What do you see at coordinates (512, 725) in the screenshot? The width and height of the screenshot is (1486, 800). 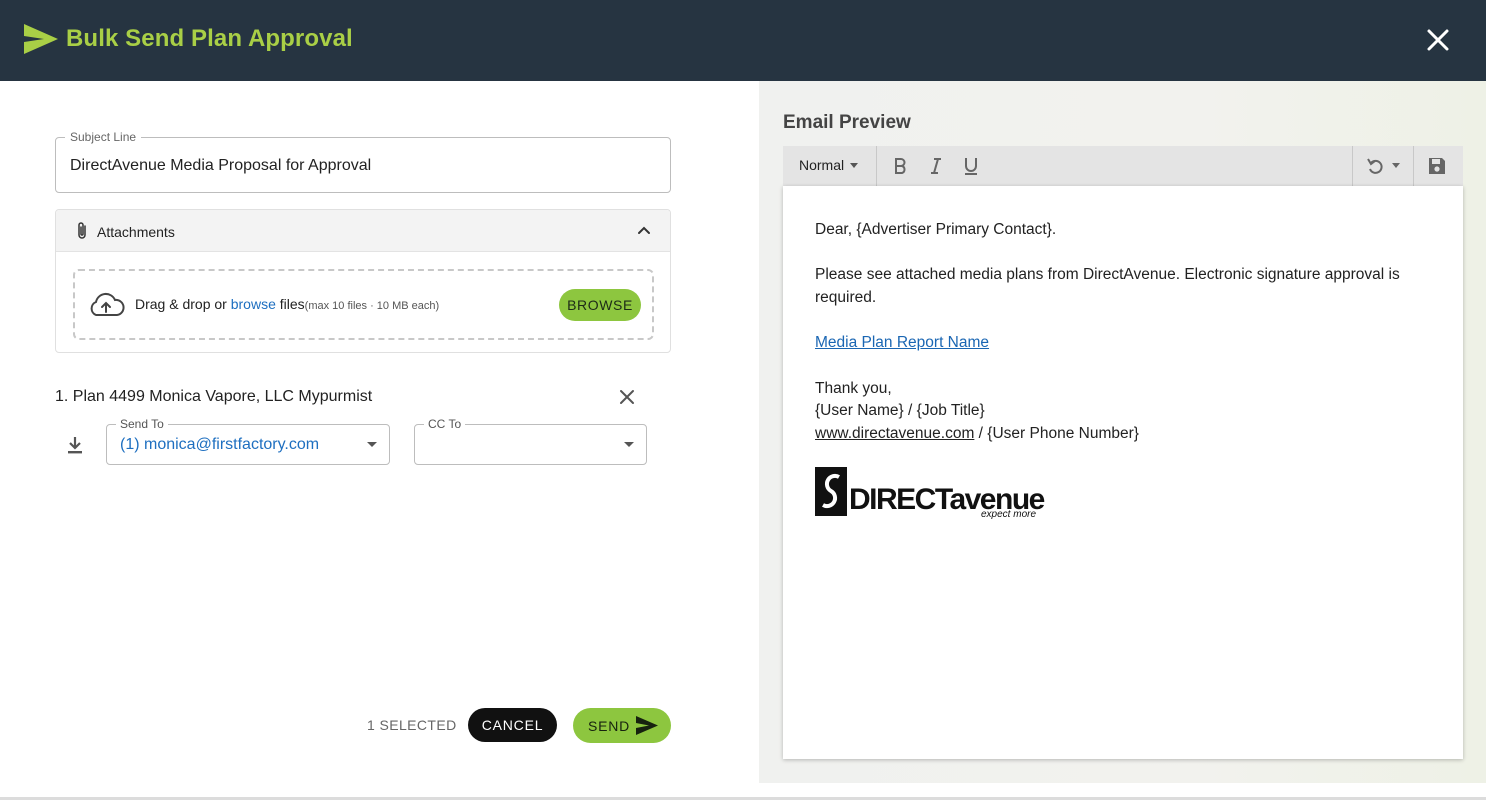 I see `cancel-button: CANCEL` at bounding box center [512, 725].